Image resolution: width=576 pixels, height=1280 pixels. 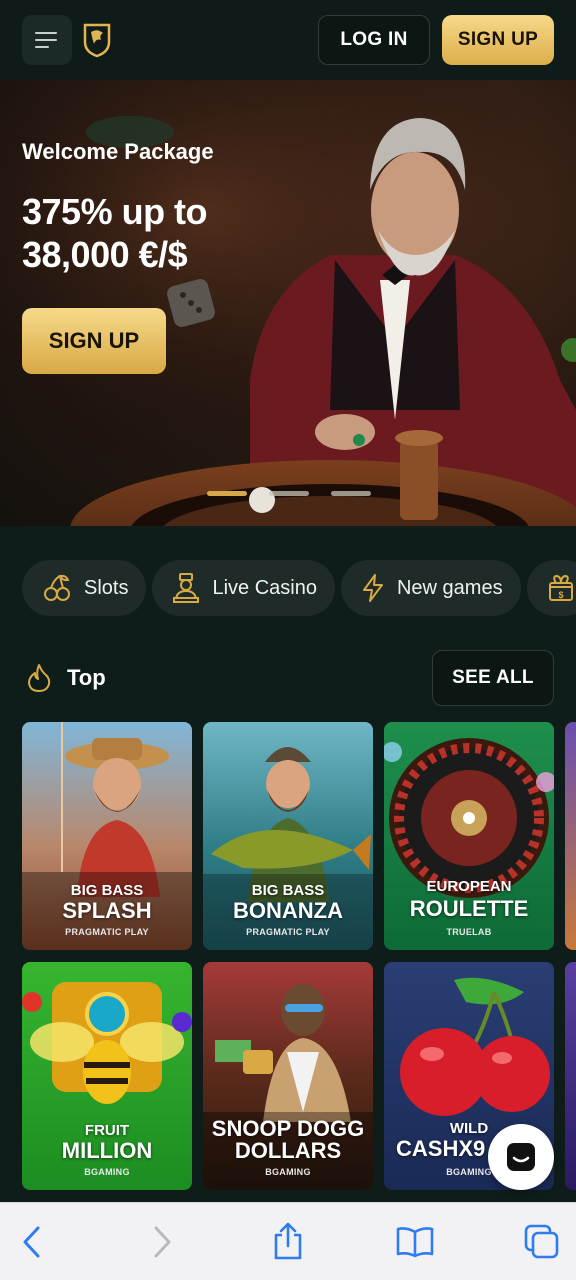 What do you see at coordinates (288, 1128) in the screenshot?
I see `game-title-top: SNOOP DOGG` at bounding box center [288, 1128].